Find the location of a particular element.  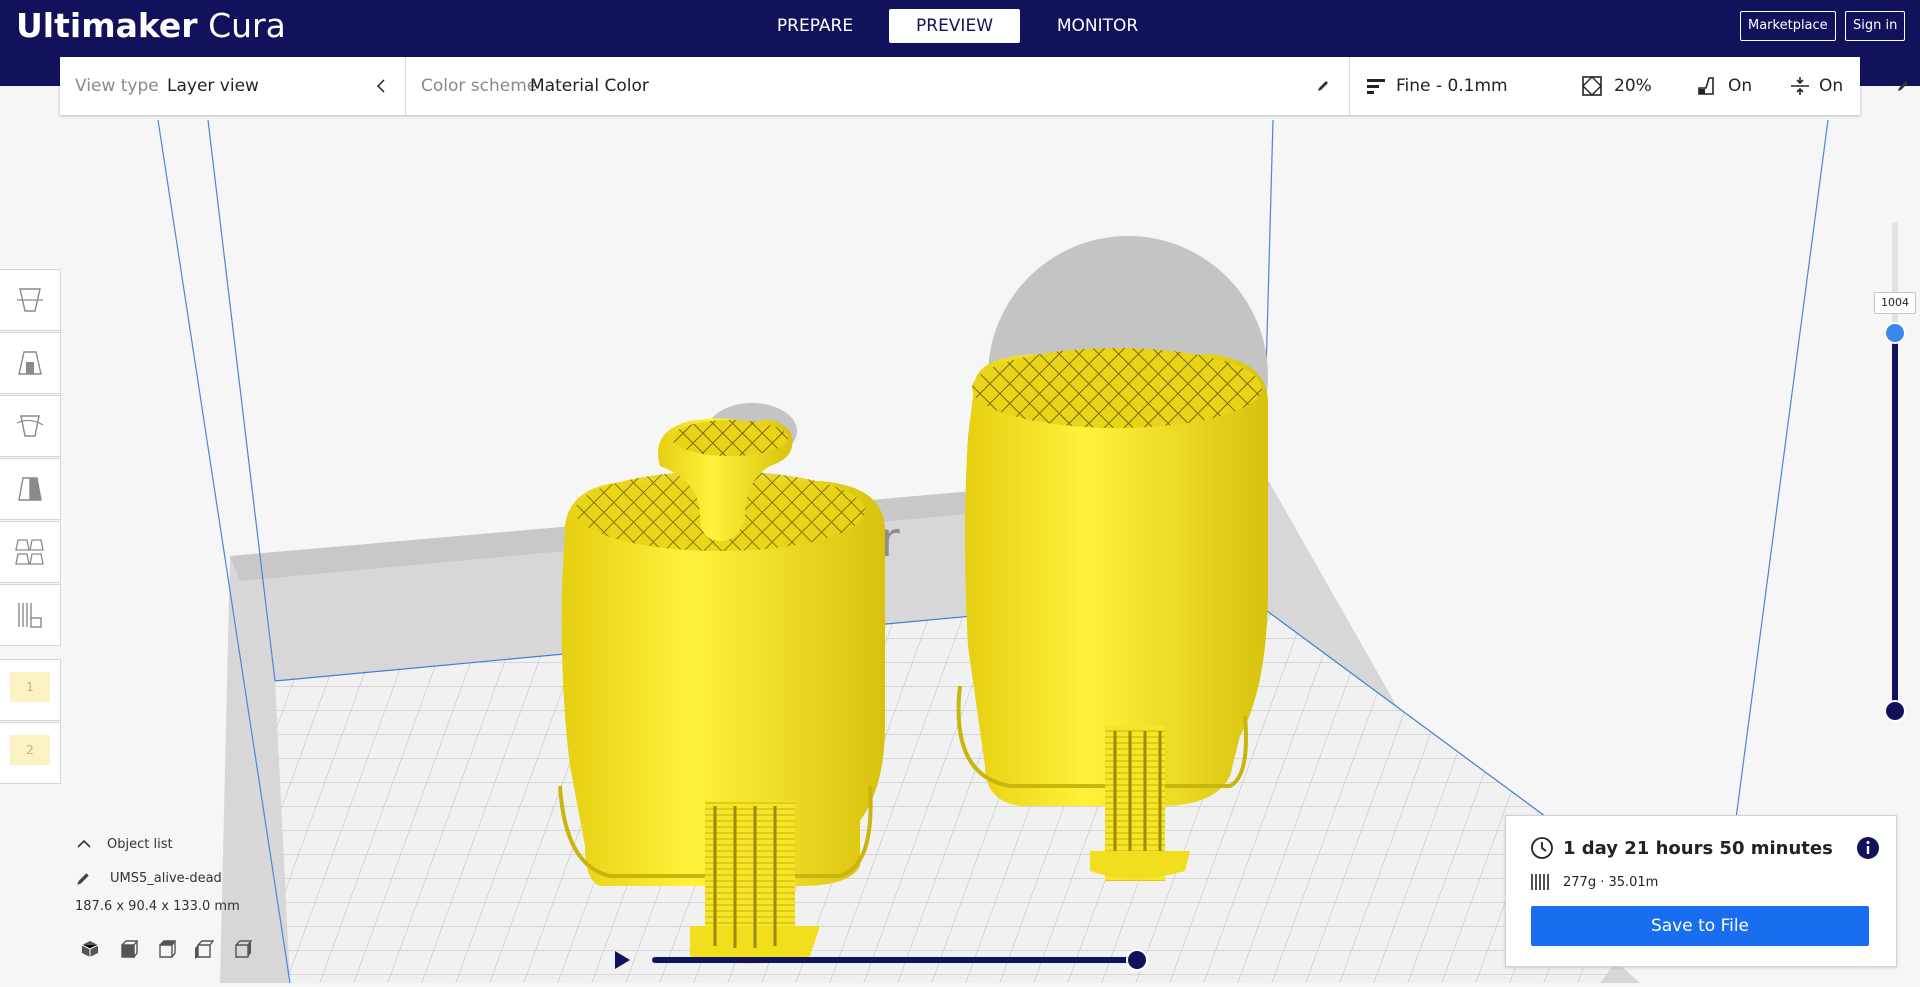

play-icon is located at coordinates (622, 960).